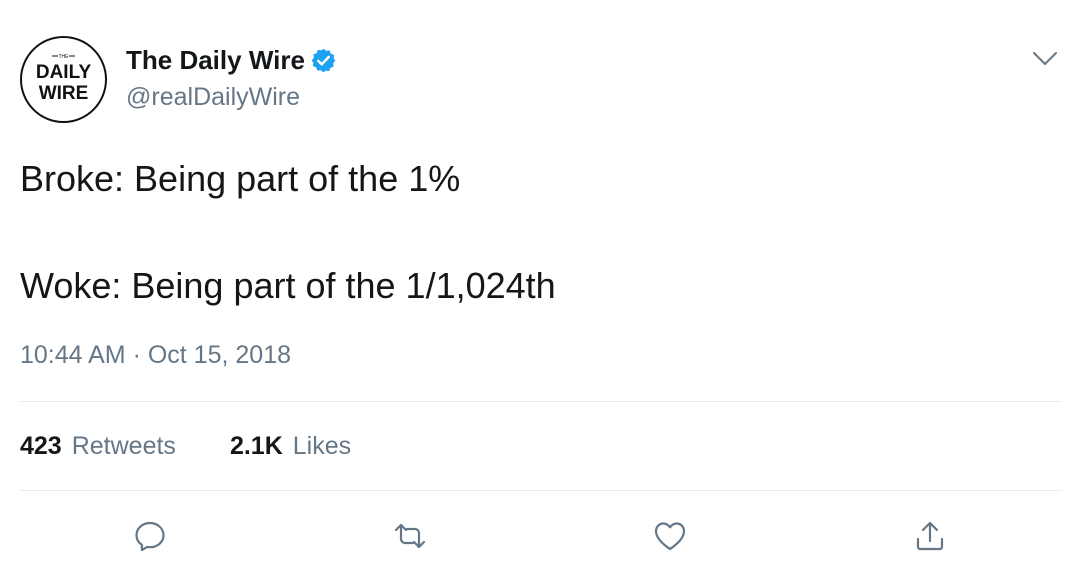 Image resolution: width=1074 pixels, height=576 pixels. I want to click on chevron-down-icon, so click(1045, 59).